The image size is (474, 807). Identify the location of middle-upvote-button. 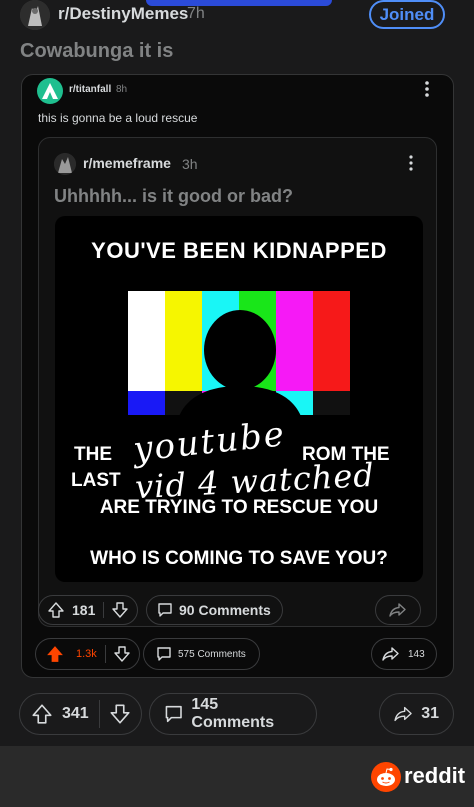
(50, 654).